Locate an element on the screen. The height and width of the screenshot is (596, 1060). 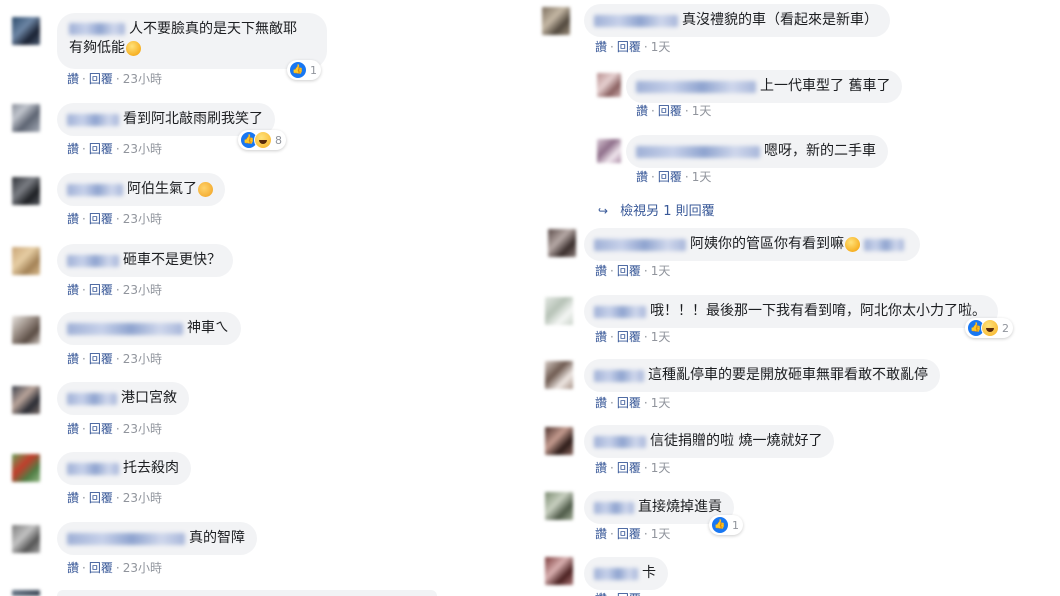
comment-text: 港口宮敘 is located at coordinates (149, 398).